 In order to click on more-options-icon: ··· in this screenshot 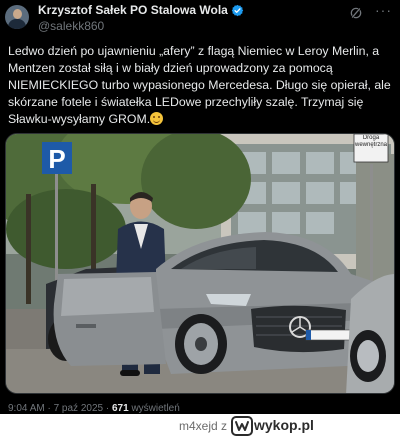, I will do `click(383, 10)`.